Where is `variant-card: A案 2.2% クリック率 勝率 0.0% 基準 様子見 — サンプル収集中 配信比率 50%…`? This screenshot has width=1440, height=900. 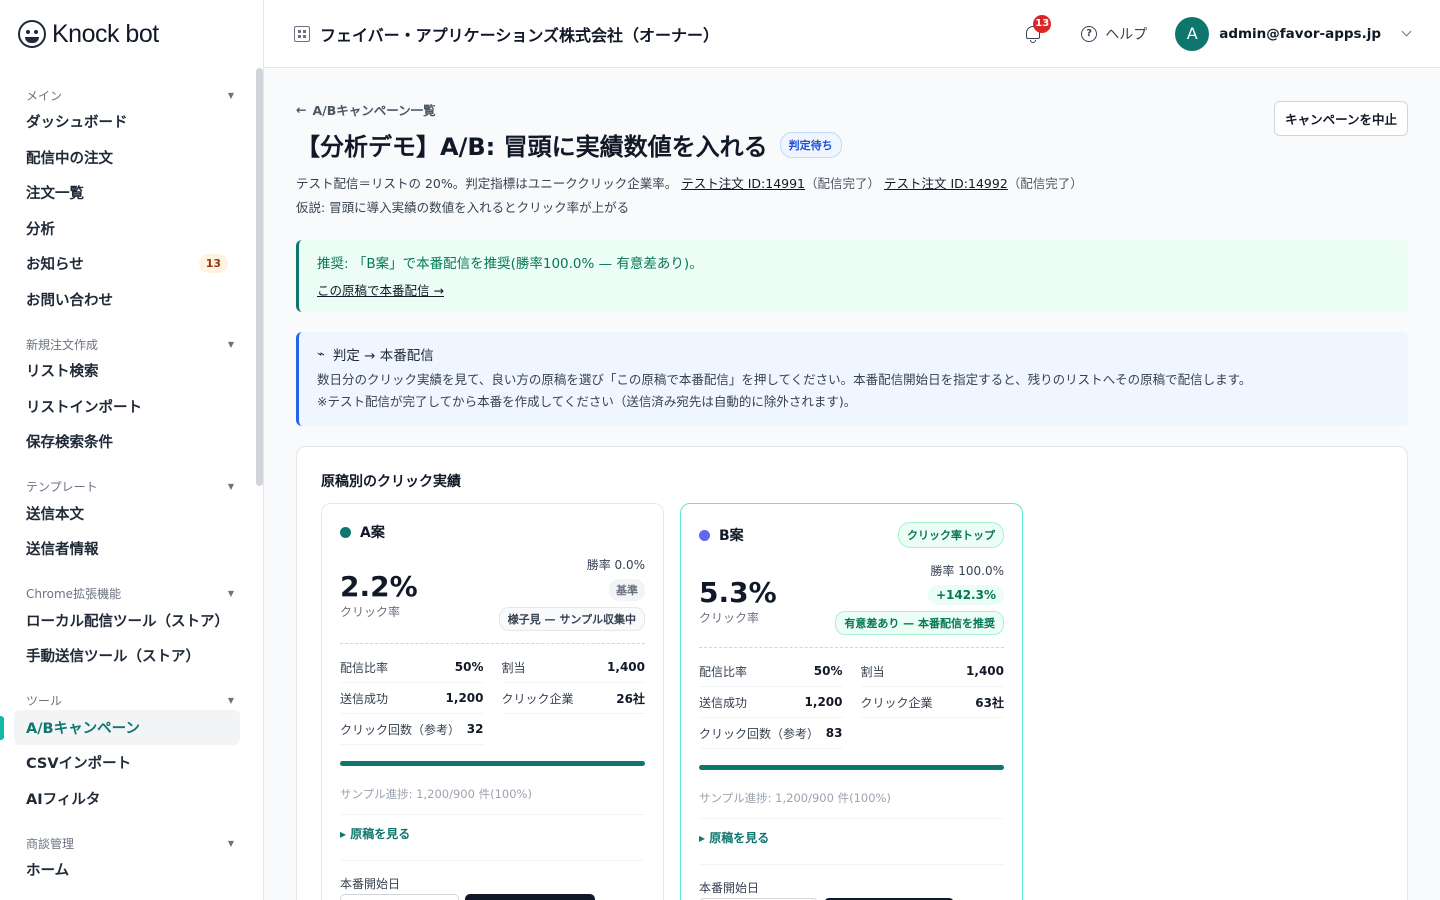
variant-card: A案 2.2% クリック率 勝率 0.0% 基準 様子見 — サンプル収集中 配信比率 50%… is located at coordinates (492, 701).